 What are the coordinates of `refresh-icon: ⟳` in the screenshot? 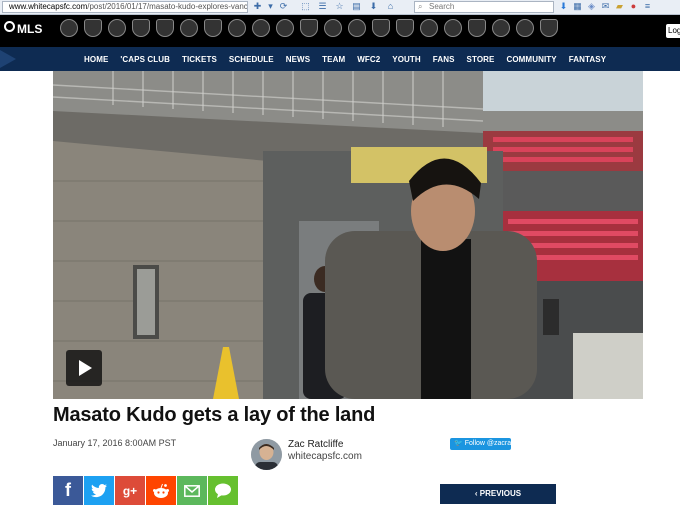 It's located at (283, 6).